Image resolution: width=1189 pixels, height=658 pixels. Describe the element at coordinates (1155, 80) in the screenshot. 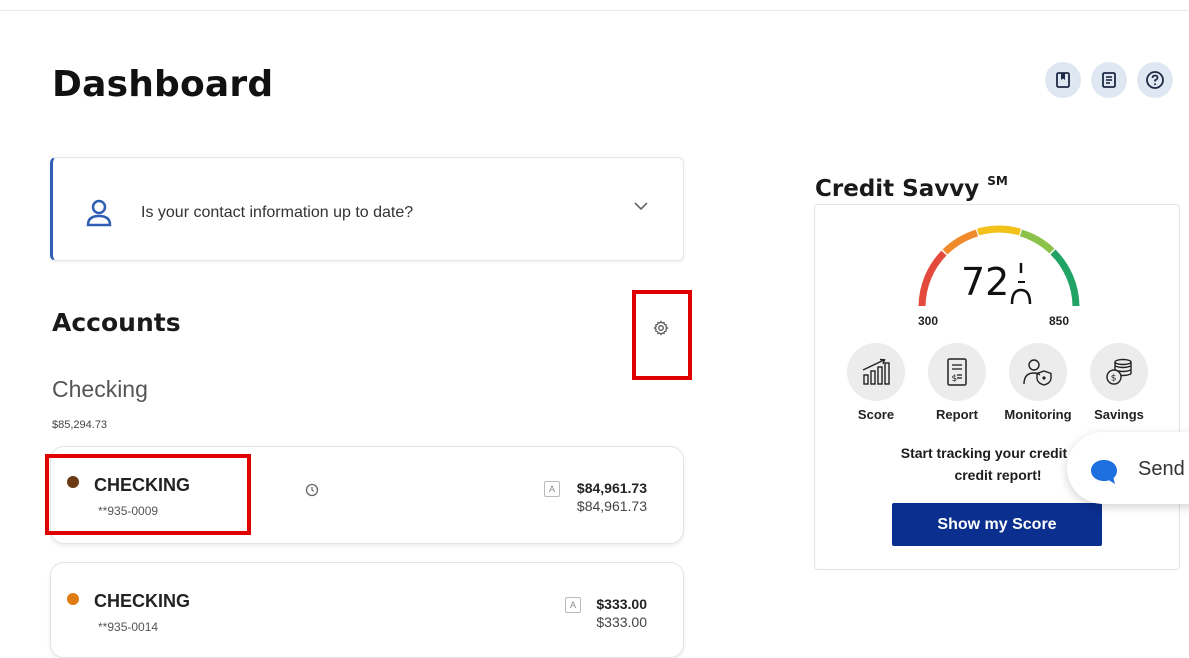

I see `help-icon` at that location.